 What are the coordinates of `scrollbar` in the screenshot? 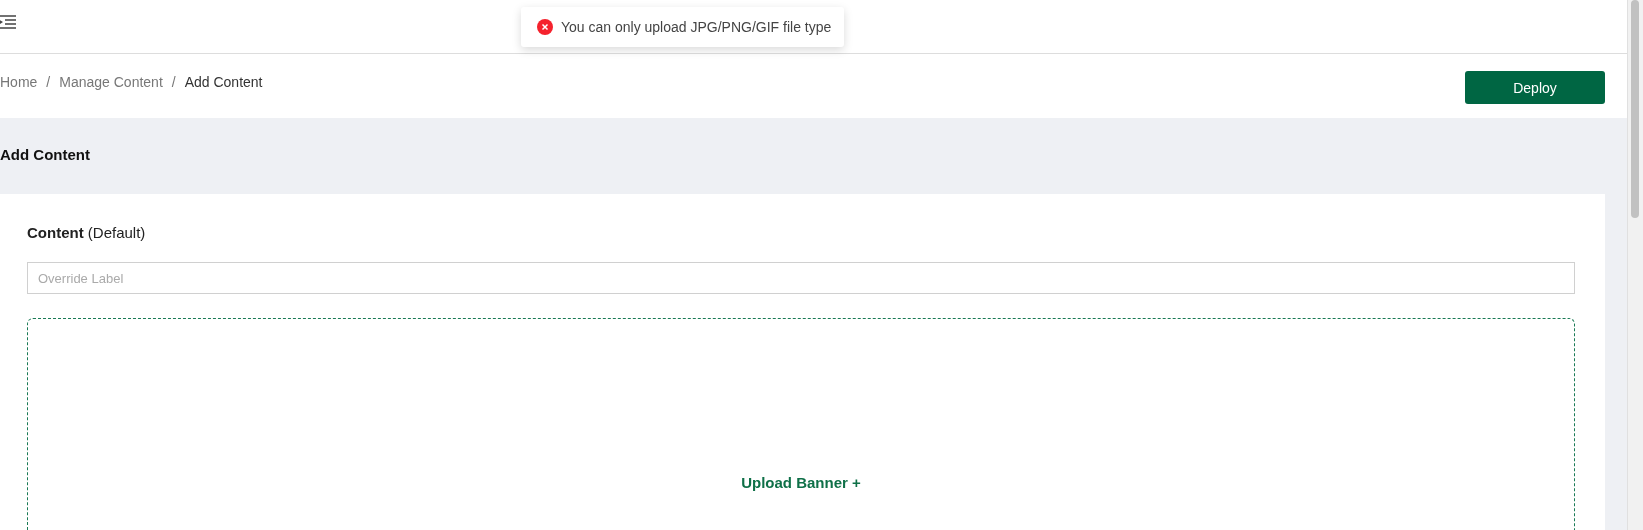 It's located at (1635, 265).